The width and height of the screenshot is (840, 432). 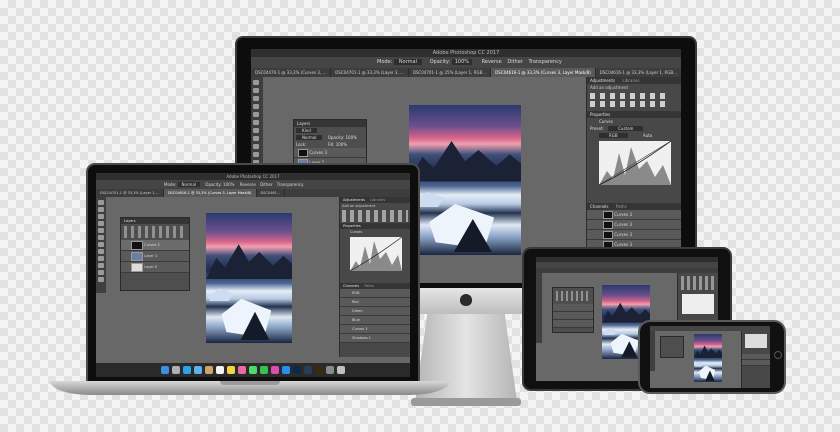 What do you see at coordinates (634, 102) in the screenshot?
I see `adjustment-icons` at bounding box center [634, 102].